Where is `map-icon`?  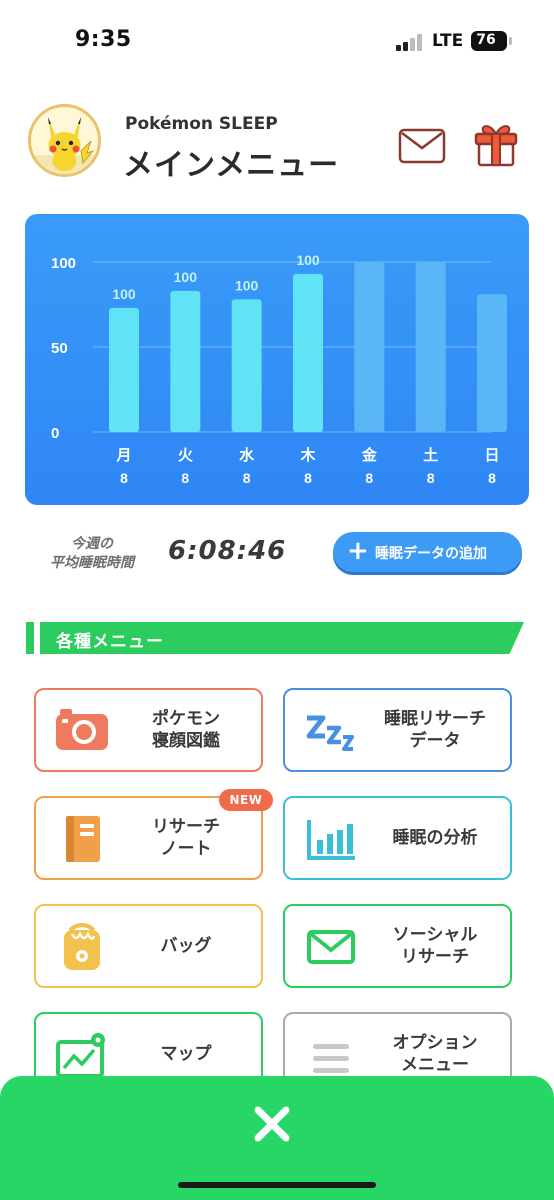 map-icon is located at coordinates (80, 1055).